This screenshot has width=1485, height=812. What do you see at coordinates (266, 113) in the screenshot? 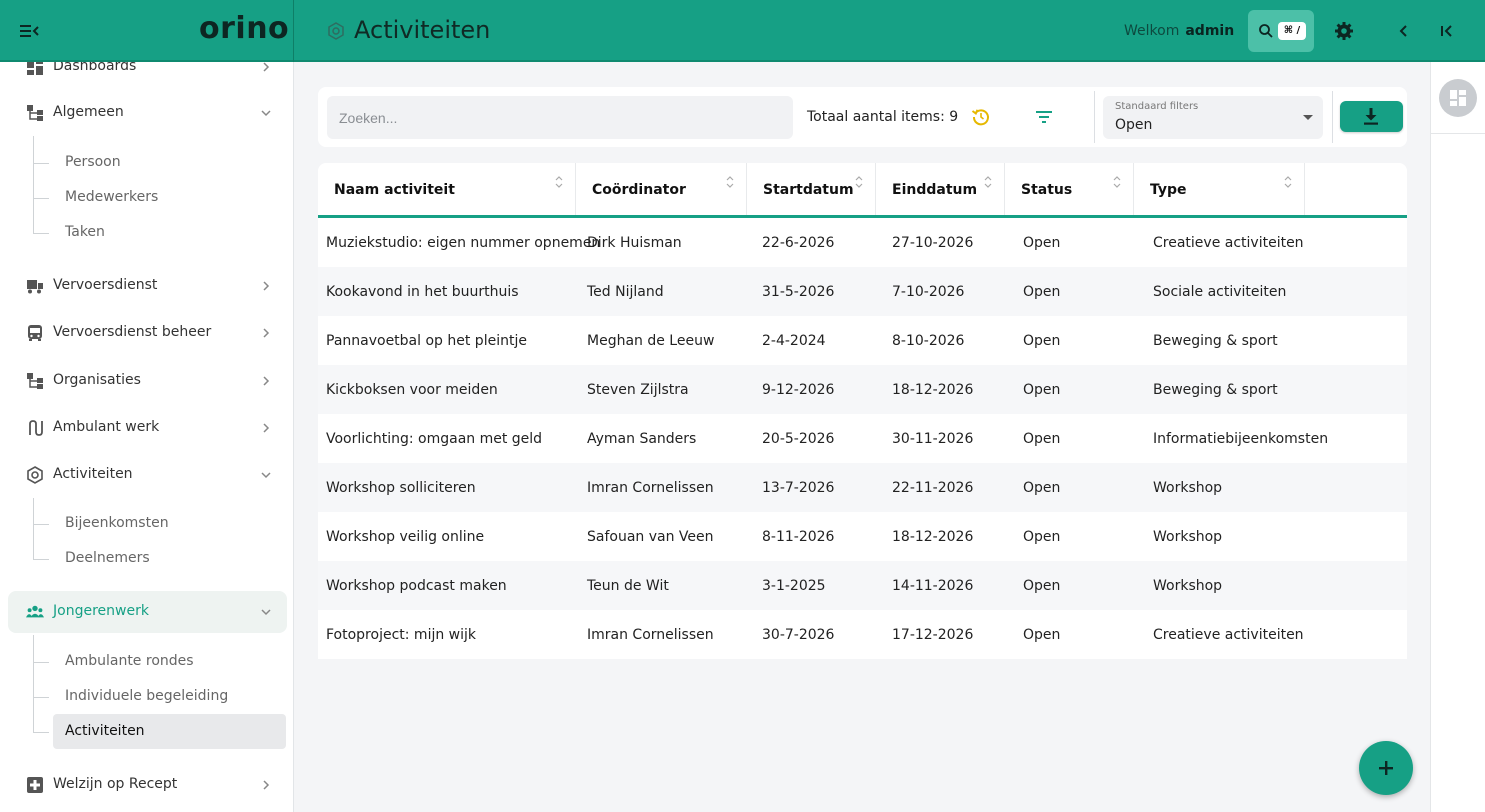
I see `chevron-down-icon` at bounding box center [266, 113].